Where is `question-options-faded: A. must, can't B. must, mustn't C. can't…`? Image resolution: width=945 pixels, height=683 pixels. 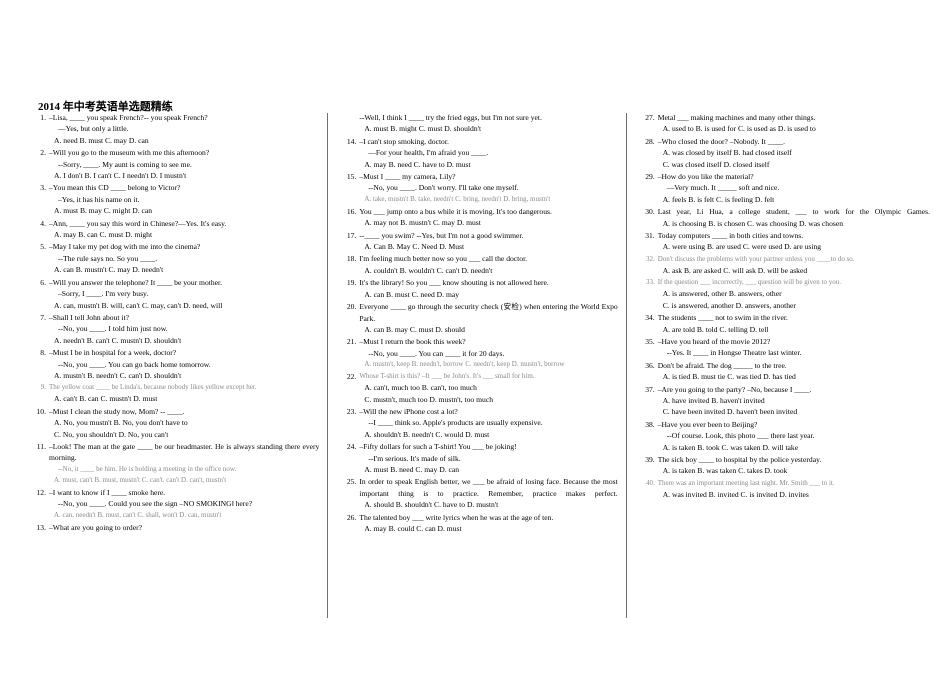
question-options-faded: A. must, can't B. must, mustn't C. can't… is located at coordinates (140, 479).